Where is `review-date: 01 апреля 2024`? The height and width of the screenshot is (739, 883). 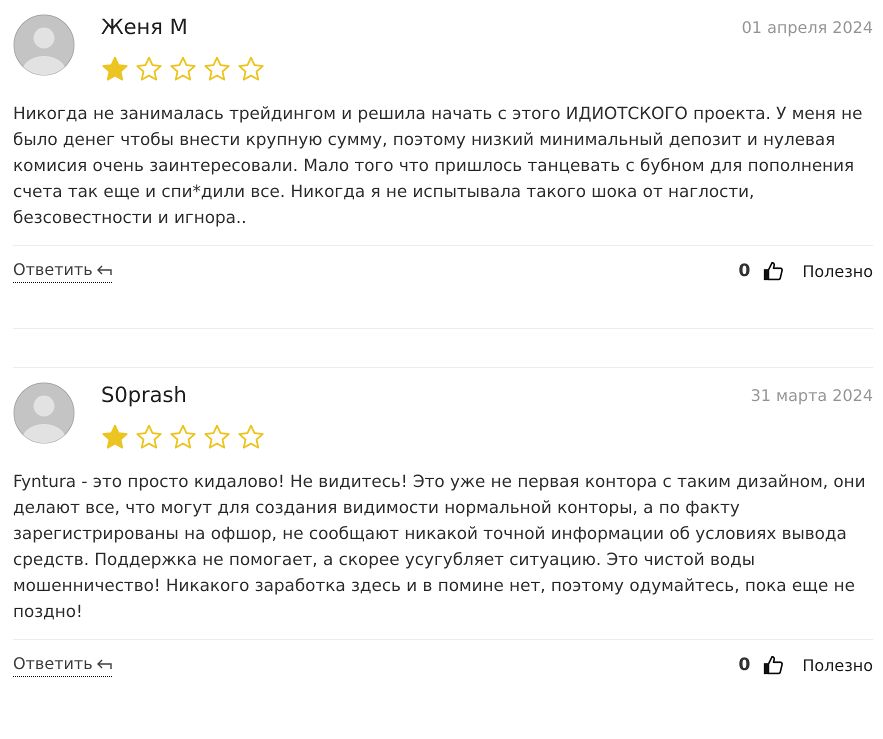
review-date: 01 апреля 2024 is located at coordinates (807, 27).